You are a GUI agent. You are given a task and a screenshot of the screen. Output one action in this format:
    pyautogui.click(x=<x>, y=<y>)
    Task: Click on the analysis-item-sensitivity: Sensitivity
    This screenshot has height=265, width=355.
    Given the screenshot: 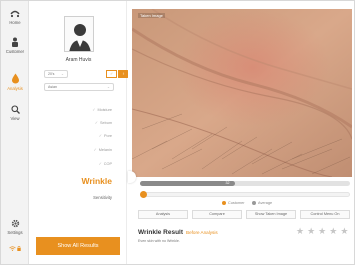 What is the action you would take?
    pyautogui.click(x=102, y=197)
    